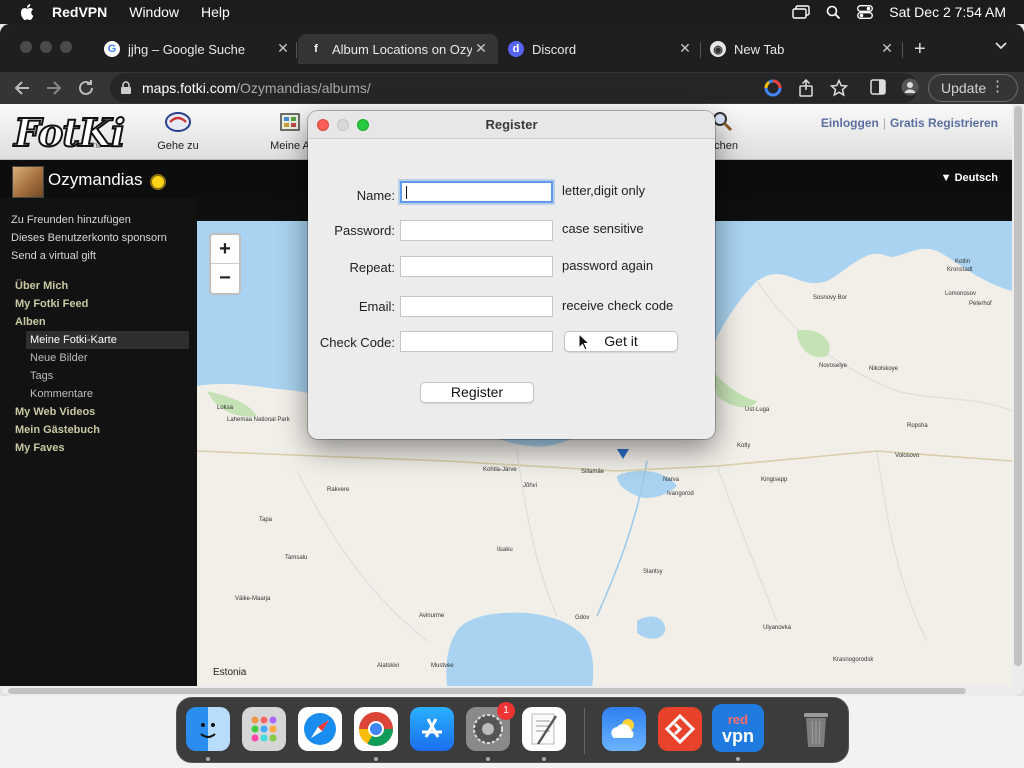 This screenshot has height=768, width=1024. What do you see at coordinates (197, 49) in the screenshot?
I see `tab-google-suche: G jjhg – Google Suche ✕` at bounding box center [197, 49].